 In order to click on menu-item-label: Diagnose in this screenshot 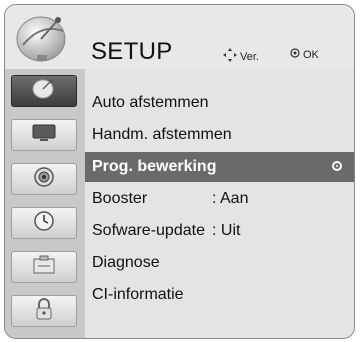, I will do `click(126, 262)`.